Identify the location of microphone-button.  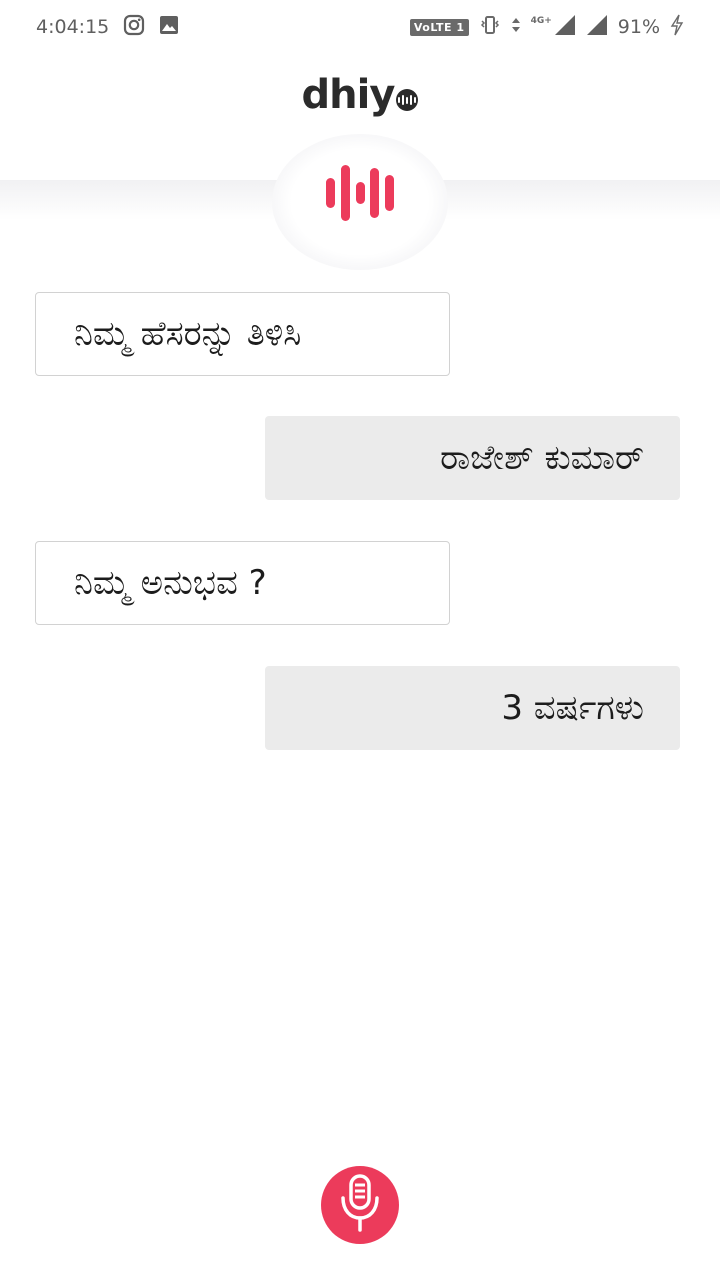
(360, 1205).